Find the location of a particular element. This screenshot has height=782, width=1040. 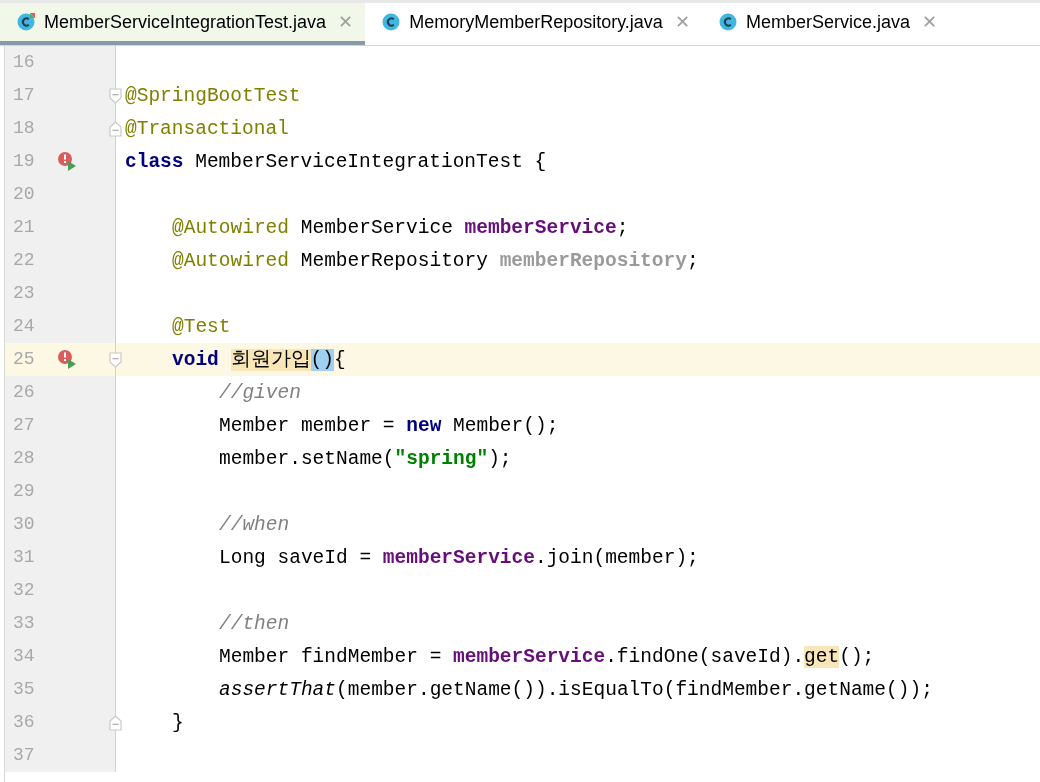

code-line: Member member = new Member(); is located at coordinates (388, 426).